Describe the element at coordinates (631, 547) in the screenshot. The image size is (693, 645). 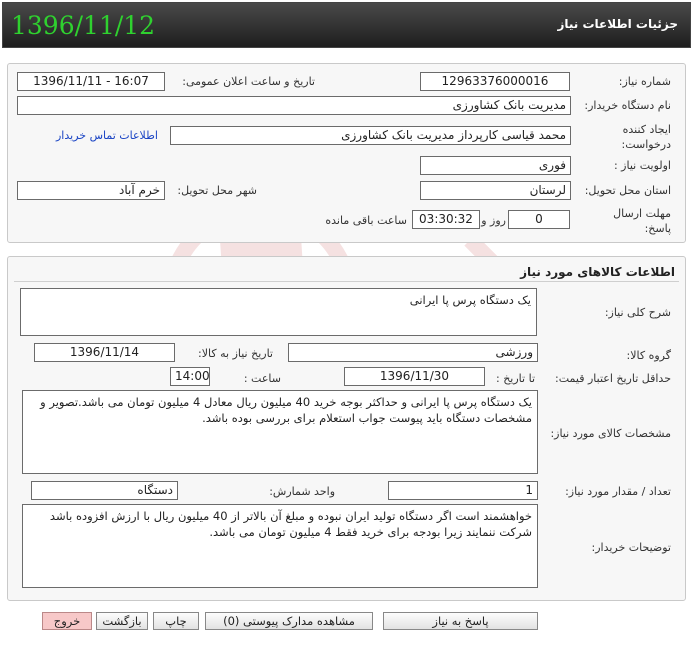
I see `buyer-notes-label: توضیحات خریدار:` at that location.